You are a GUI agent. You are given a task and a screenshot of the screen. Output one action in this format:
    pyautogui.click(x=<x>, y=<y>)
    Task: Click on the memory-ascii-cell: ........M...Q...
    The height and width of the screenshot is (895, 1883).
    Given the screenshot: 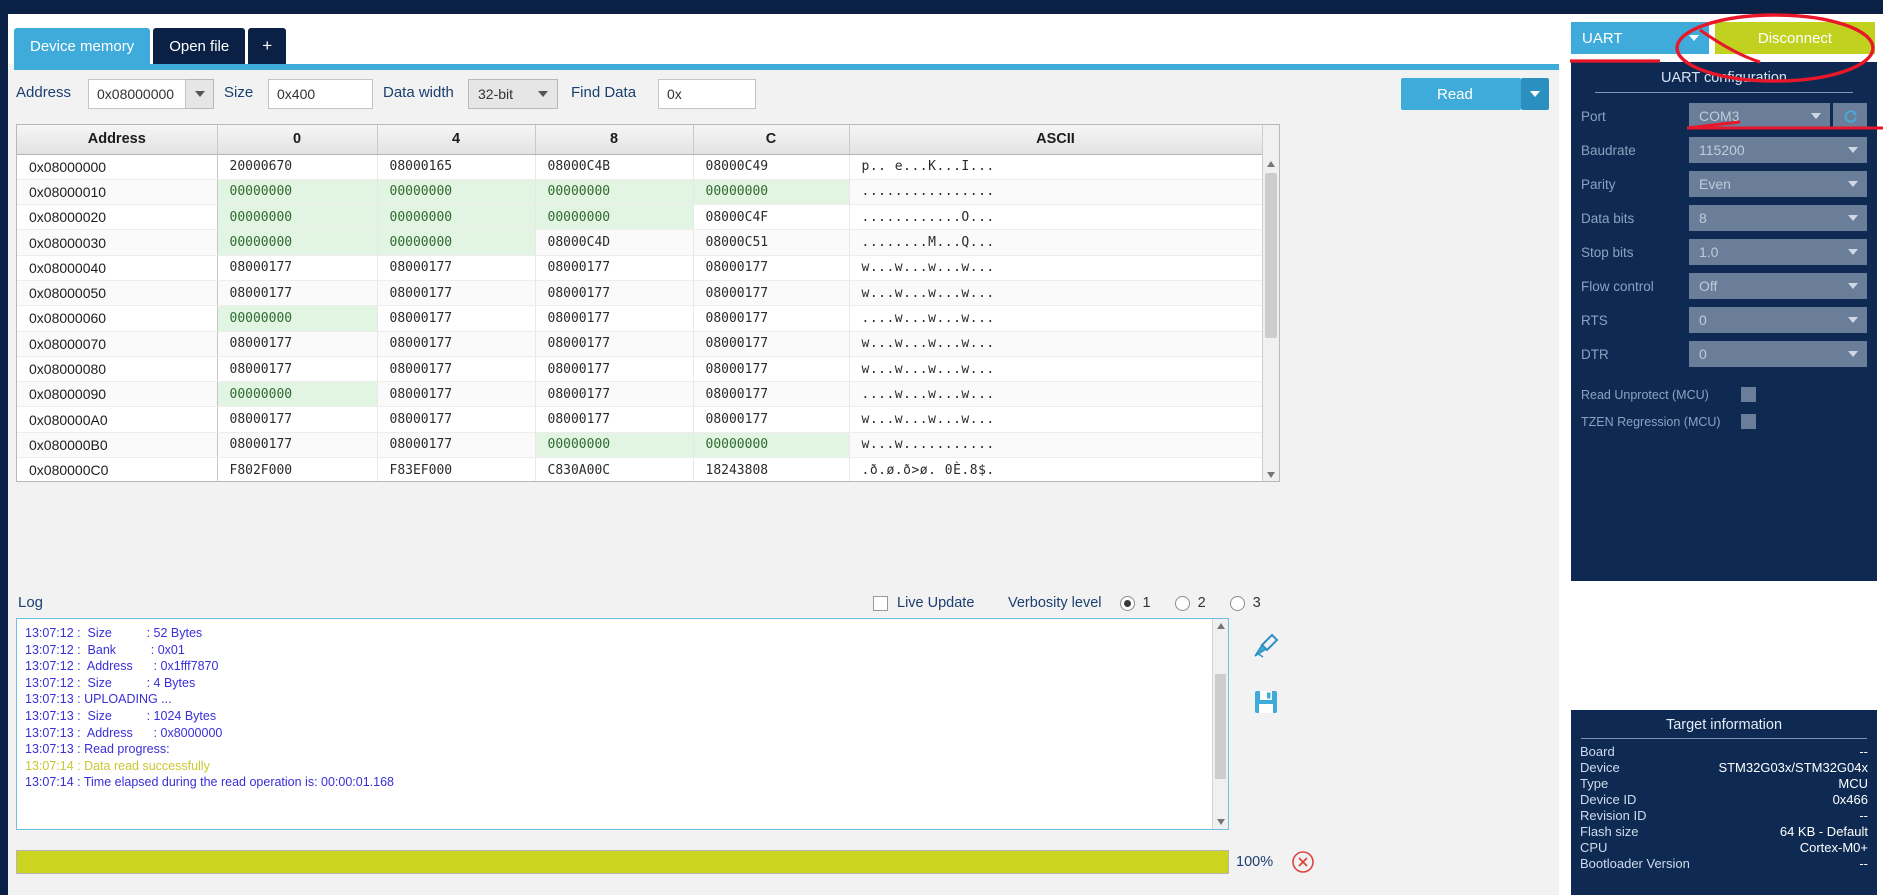 What is the action you would take?
    pyautogui.click(x=1056, y=242)
    